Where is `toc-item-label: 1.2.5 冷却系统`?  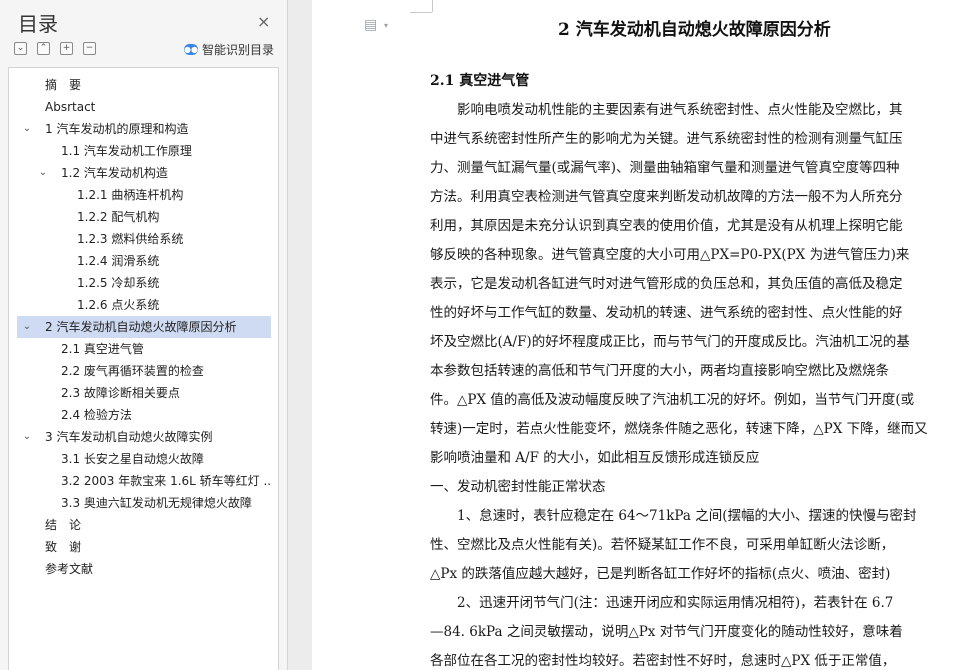 toc-item-label: 1.2.5 冷却系统 is located at coordinates (118, 283).